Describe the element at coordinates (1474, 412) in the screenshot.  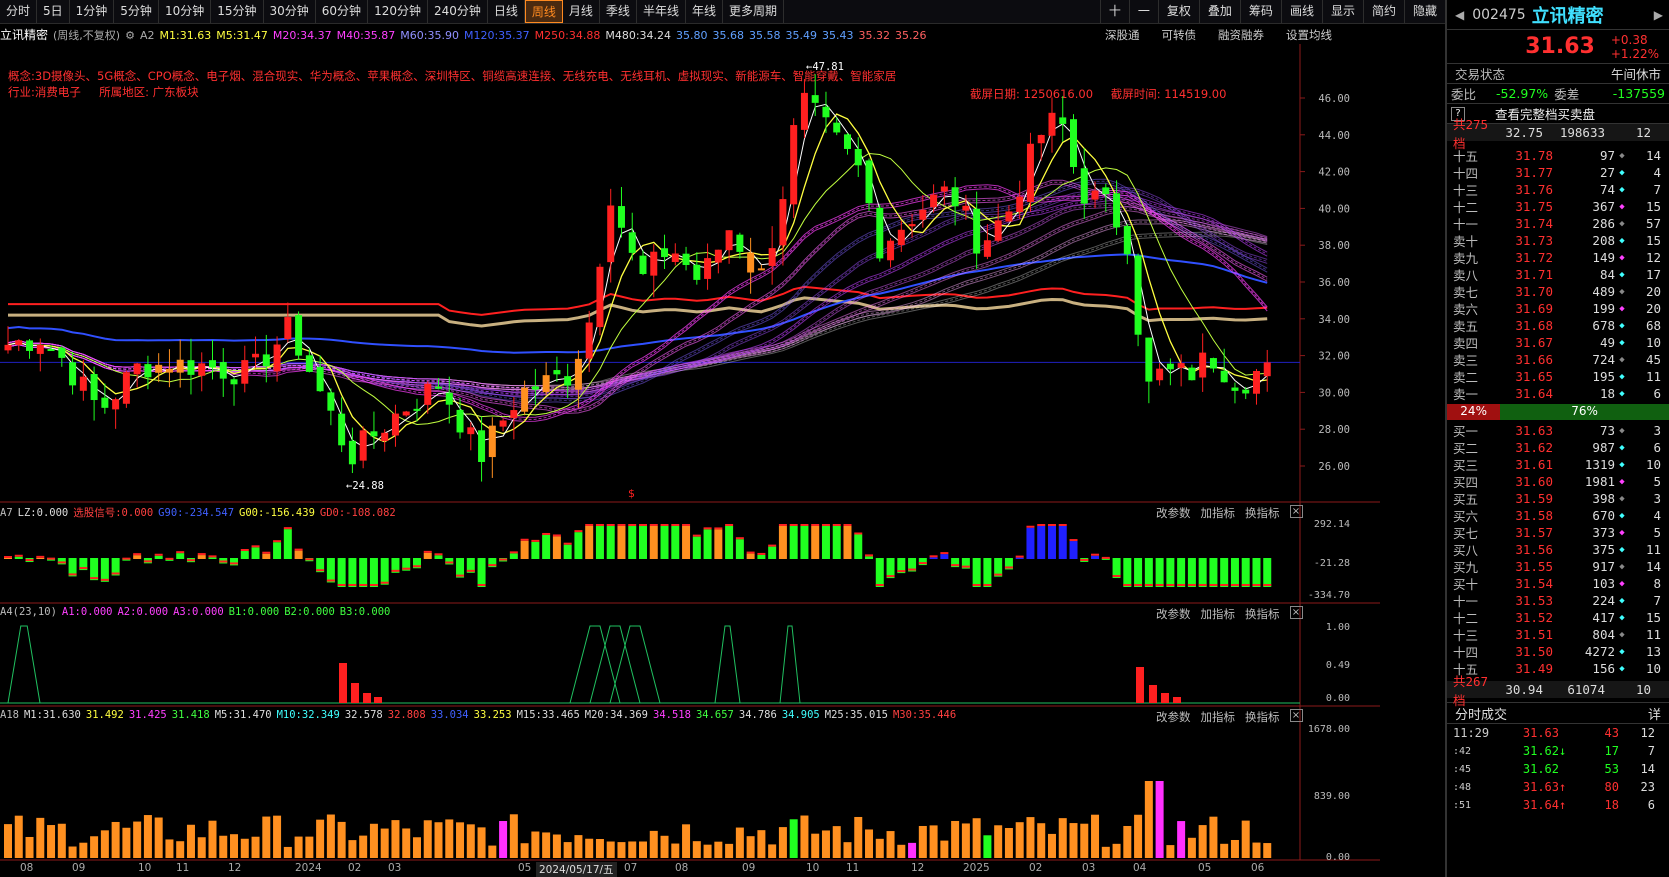
I see `ratio-left: 24%` at that location.